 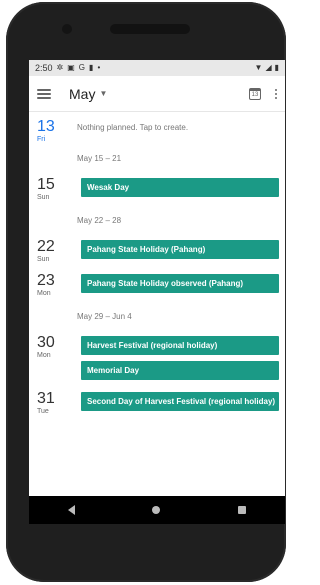 I want to click on day-header: 23 Mon, so click(x=53, y=285).